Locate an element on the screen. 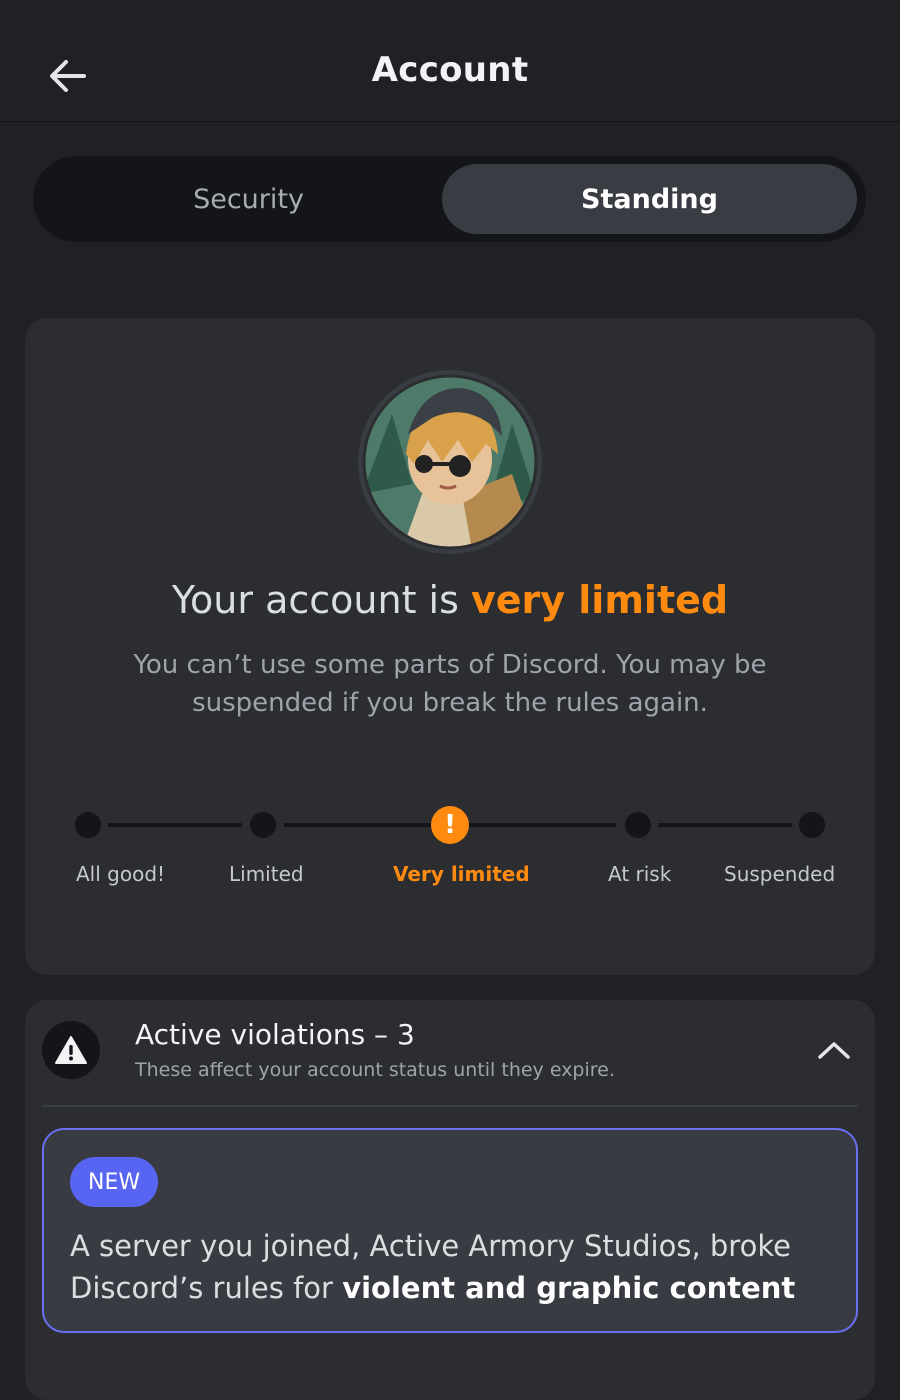 This screenshot has width=900, height=1400. avatar is located at coordinates (450, 462).